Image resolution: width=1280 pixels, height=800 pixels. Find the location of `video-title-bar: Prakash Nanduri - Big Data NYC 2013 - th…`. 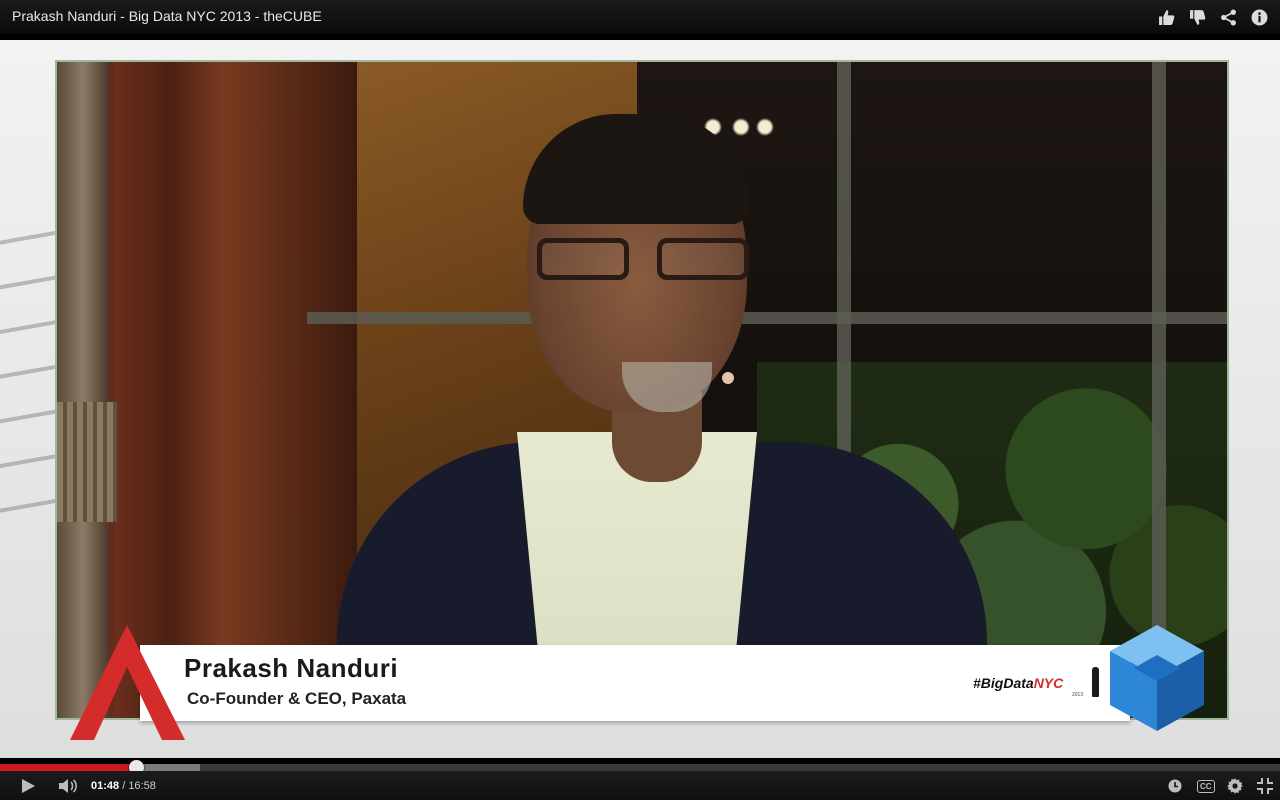

video-title-bar: Prakash Nanduri - Big Data NYC 2013 - th… is located at coordinates (640, 17).